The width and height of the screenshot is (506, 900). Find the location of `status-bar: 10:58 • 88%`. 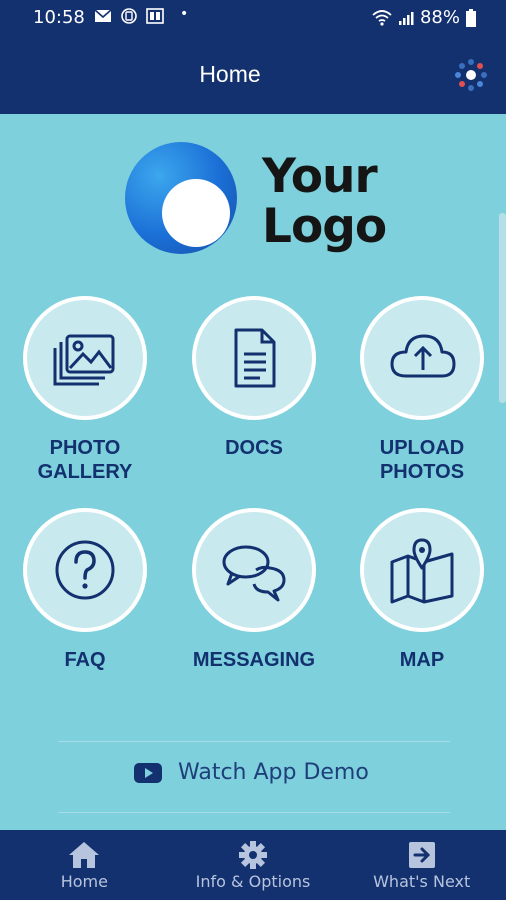

status-bar: 10:58 • 88% is located at coordinates (253, 17).